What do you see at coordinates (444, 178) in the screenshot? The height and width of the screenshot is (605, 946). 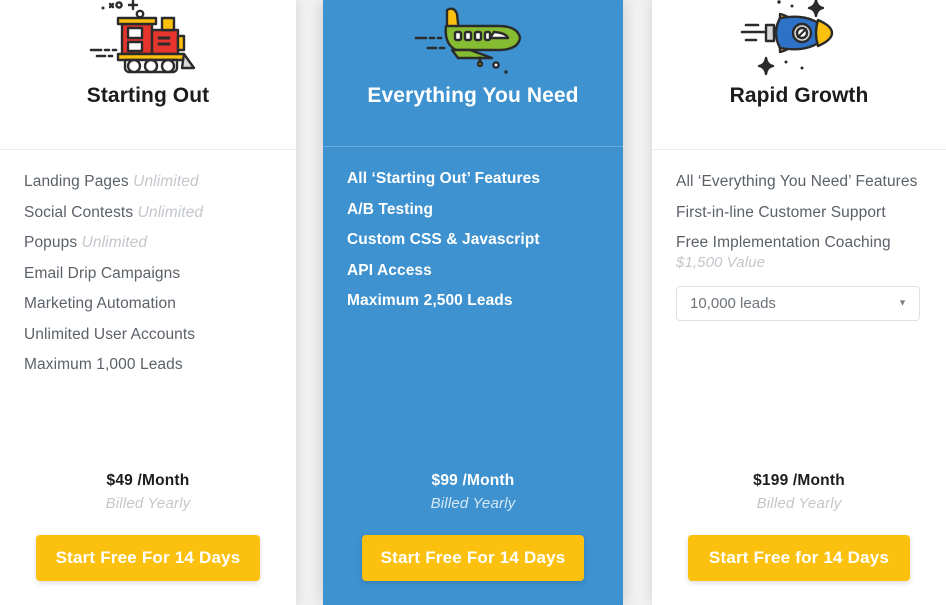 I see `feature-label: All ‘Starting Out’ Features` at bounding box center [444, 178].